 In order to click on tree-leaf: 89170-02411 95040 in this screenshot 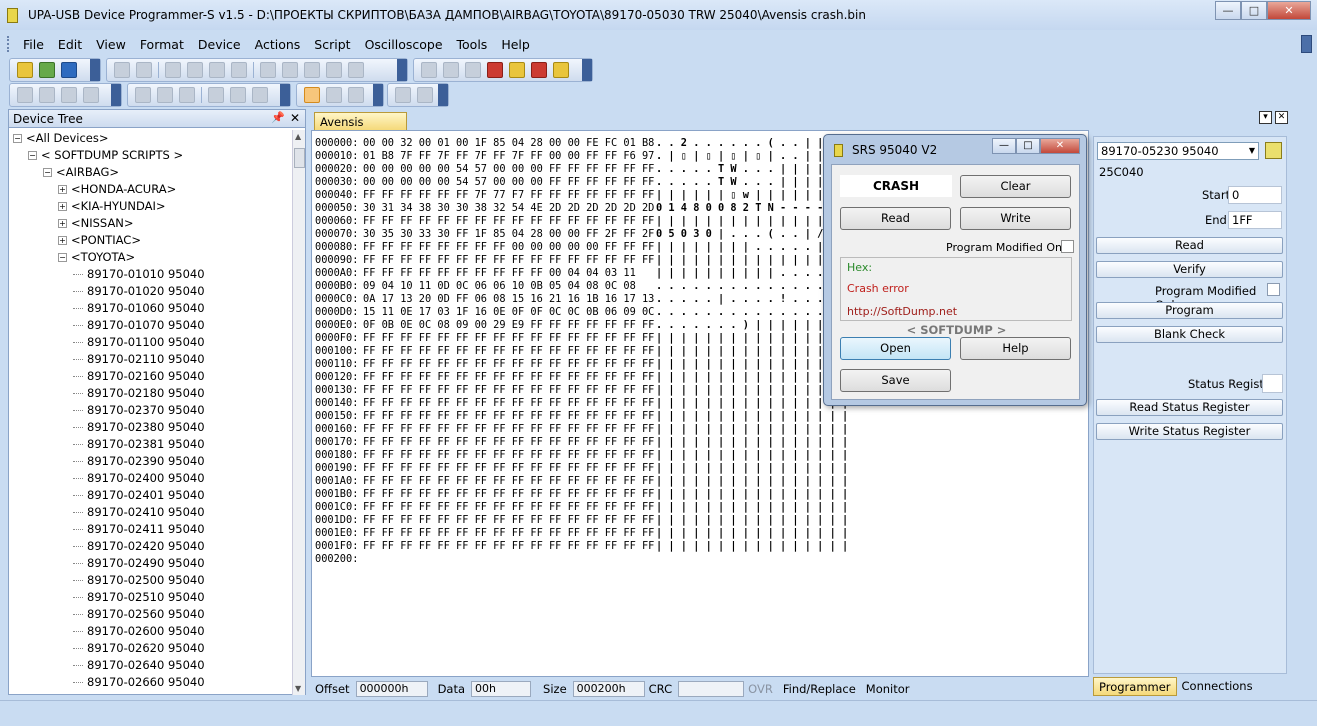, I will do `click(151, 529)`.